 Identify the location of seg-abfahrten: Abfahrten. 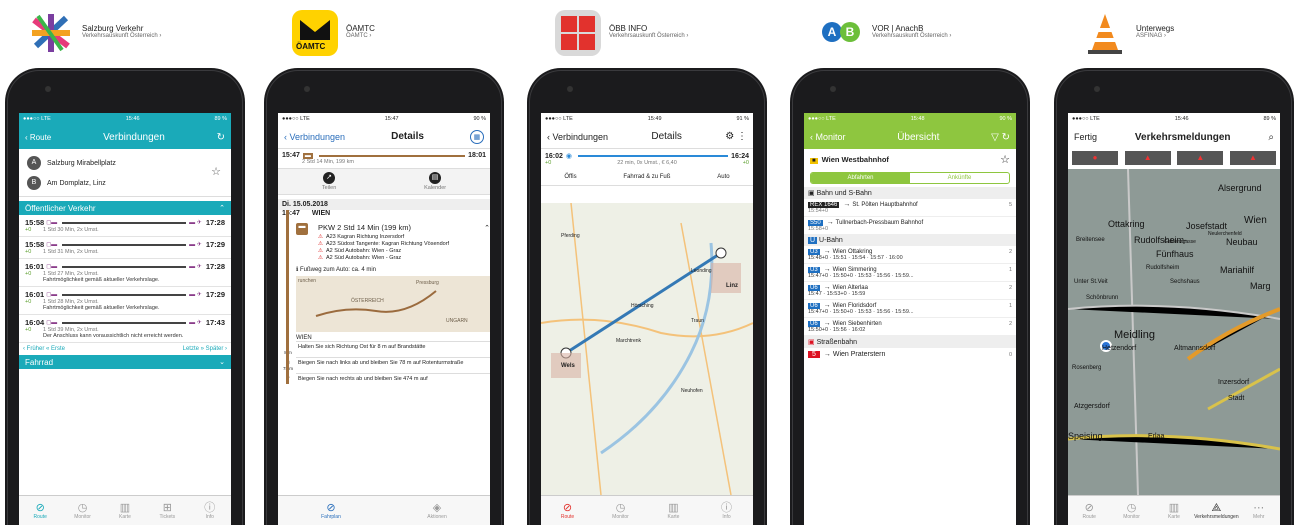
(860, 178).